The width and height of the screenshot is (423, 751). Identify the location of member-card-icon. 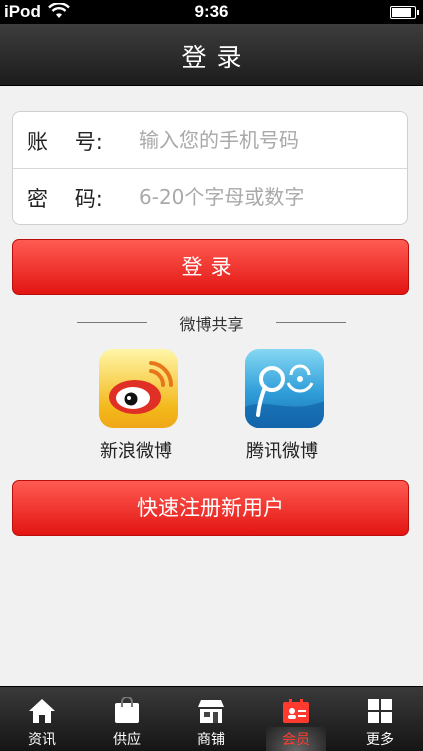
(296, 711).